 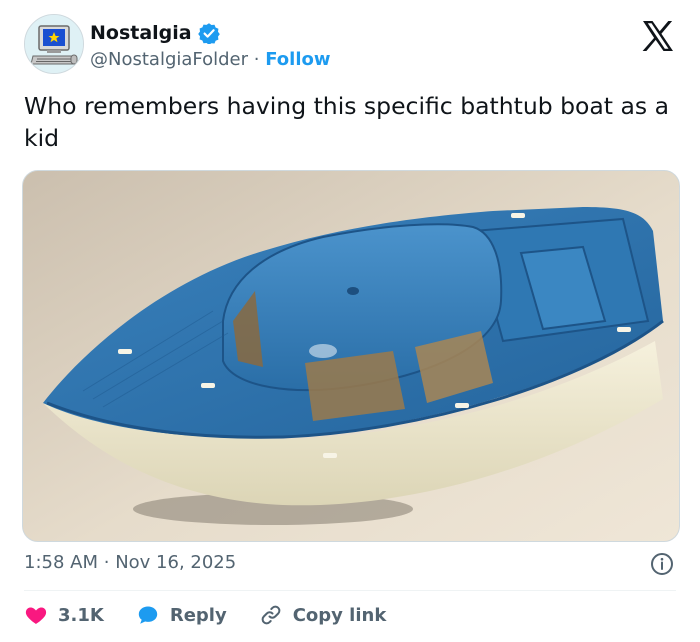 What do you see at coordinates (81, 615) in the screenshot?
I see `like-count: 3.1K` at bounding box center [81, 615].